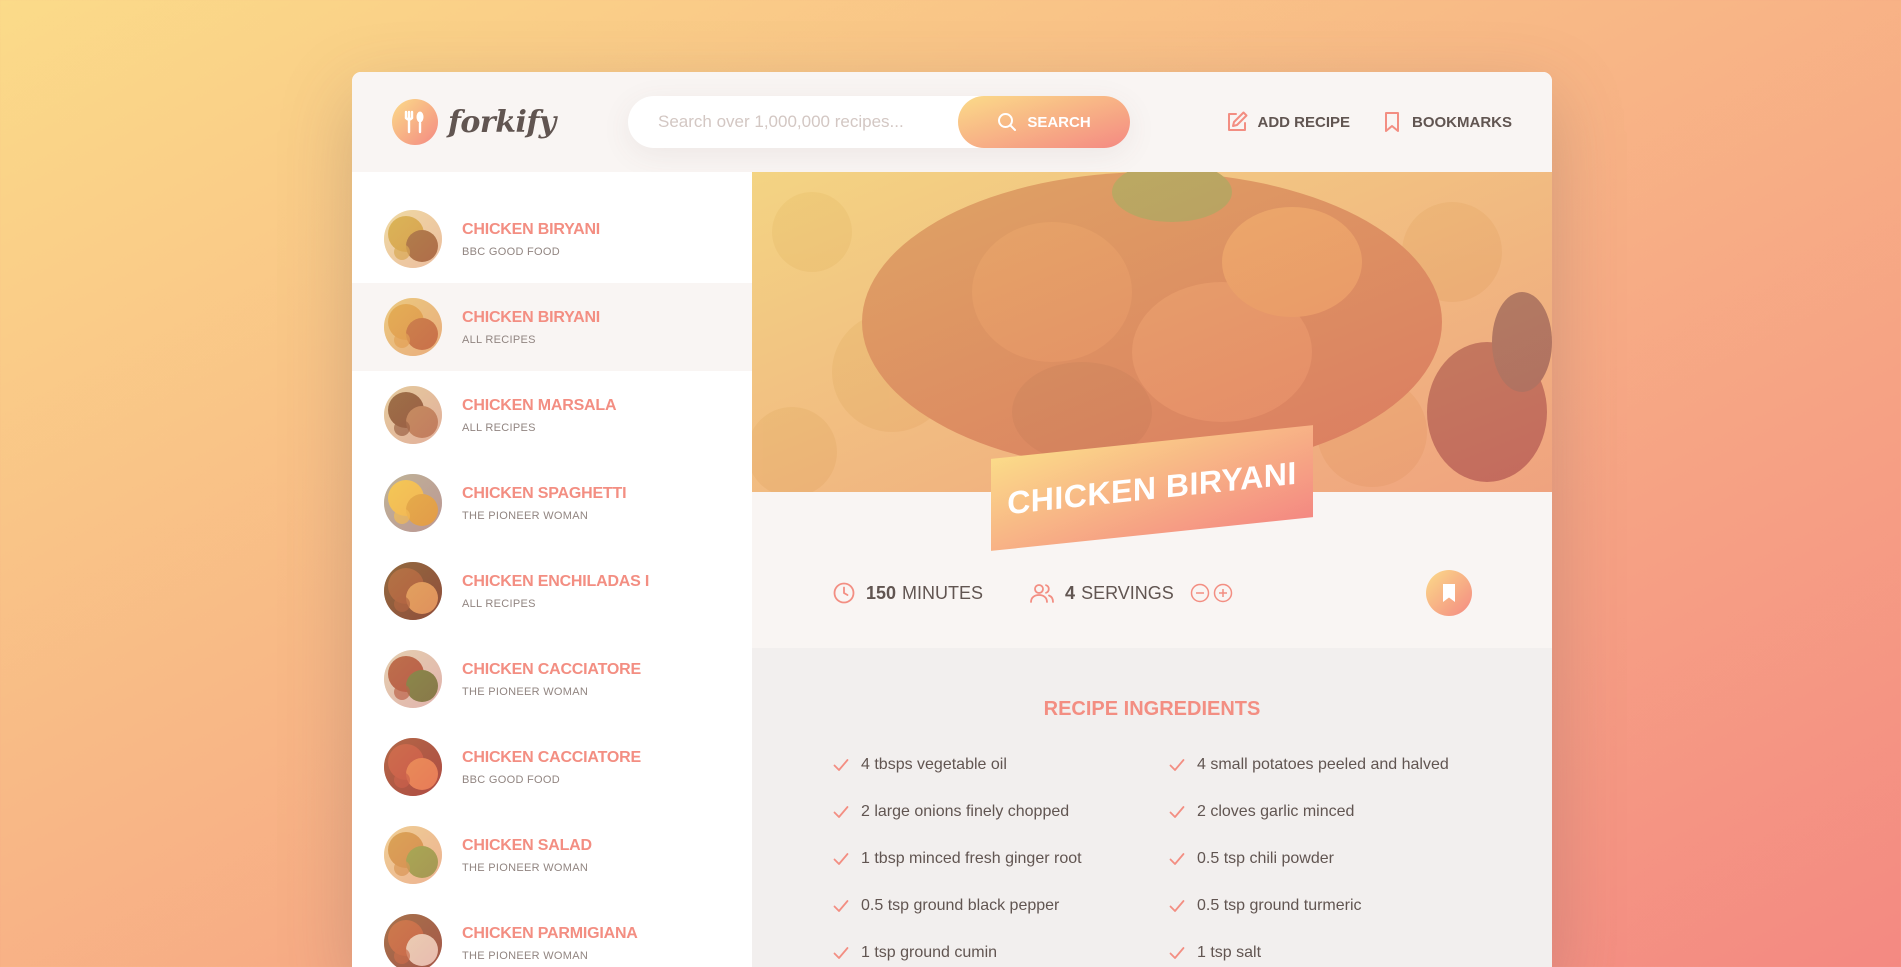 This screenshot has width=1901, height=967. Describe the element at coordinates (539, 405) in the screenshot. I see `result-title: CHICKEN MARSALA` at that location.